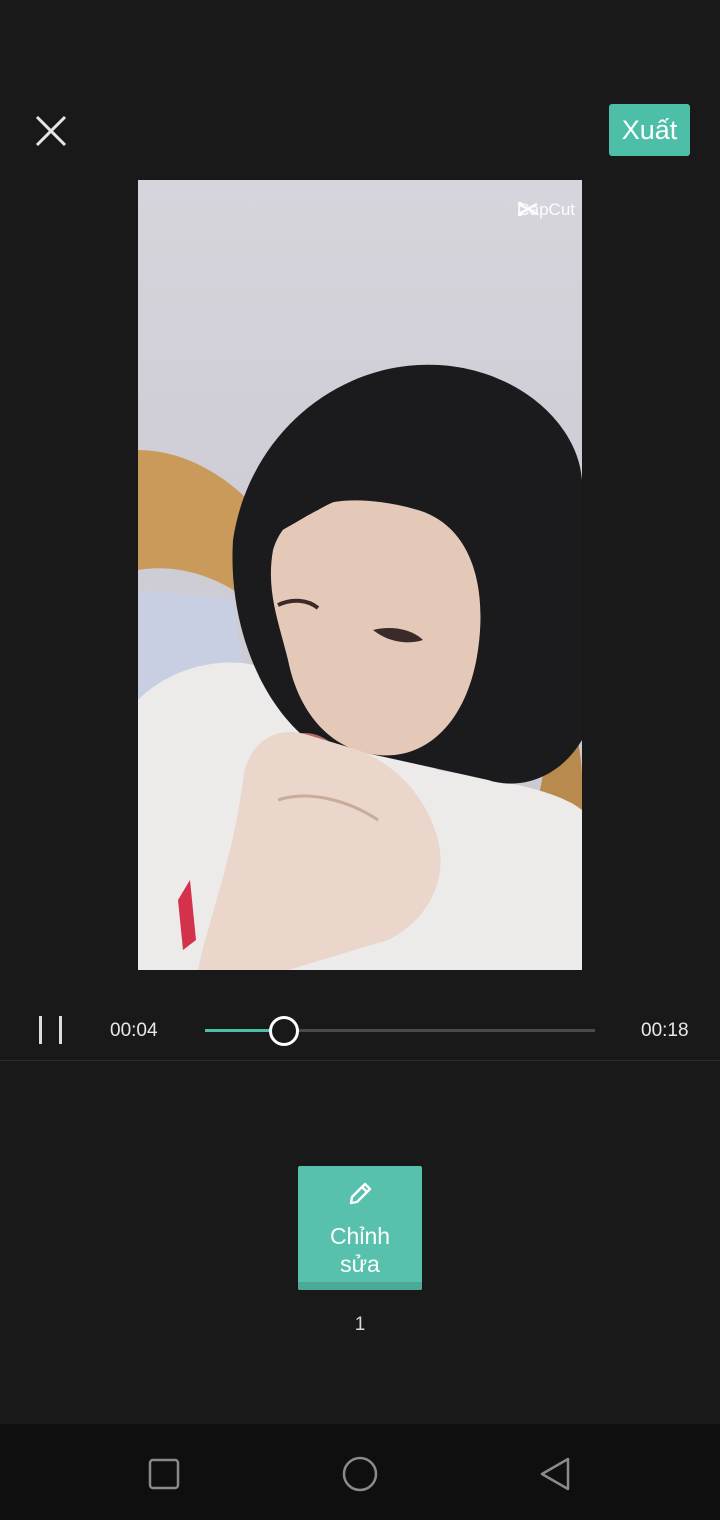 Image resolution: width=720 pixels, height=1520 pixels. Describe the element at coordinates (60, 1030) in the screenshot. I see `pause-icon-bar` at that location.